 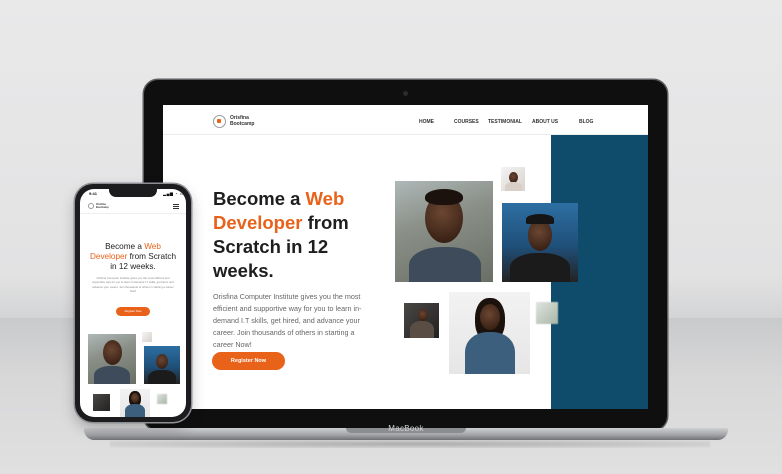 I want to click on phone-logo-line2: Bootcamp, so click(x=102, y=207).